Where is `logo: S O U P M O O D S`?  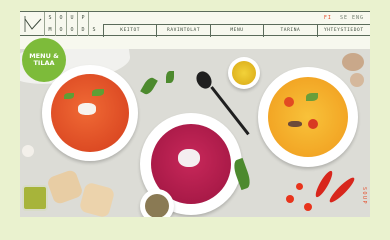
logo: S O U P M O O D S is located at coordinates (61, 24).